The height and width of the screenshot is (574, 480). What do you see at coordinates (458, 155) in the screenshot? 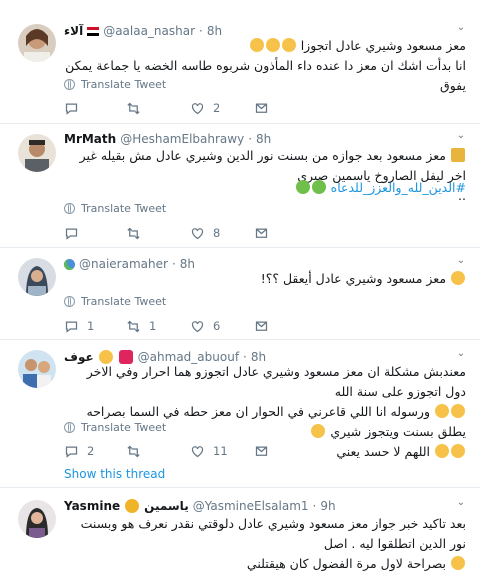
I see `trophy-emoji` at bounding box center [458, 155].